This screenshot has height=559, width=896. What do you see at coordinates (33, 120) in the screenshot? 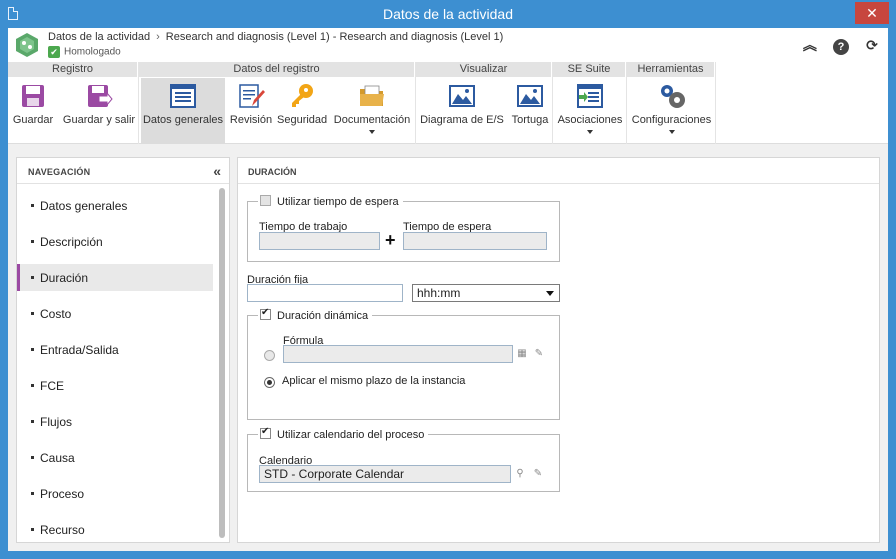
I see `save-label: Guardar` at bounding box center [33, 120].